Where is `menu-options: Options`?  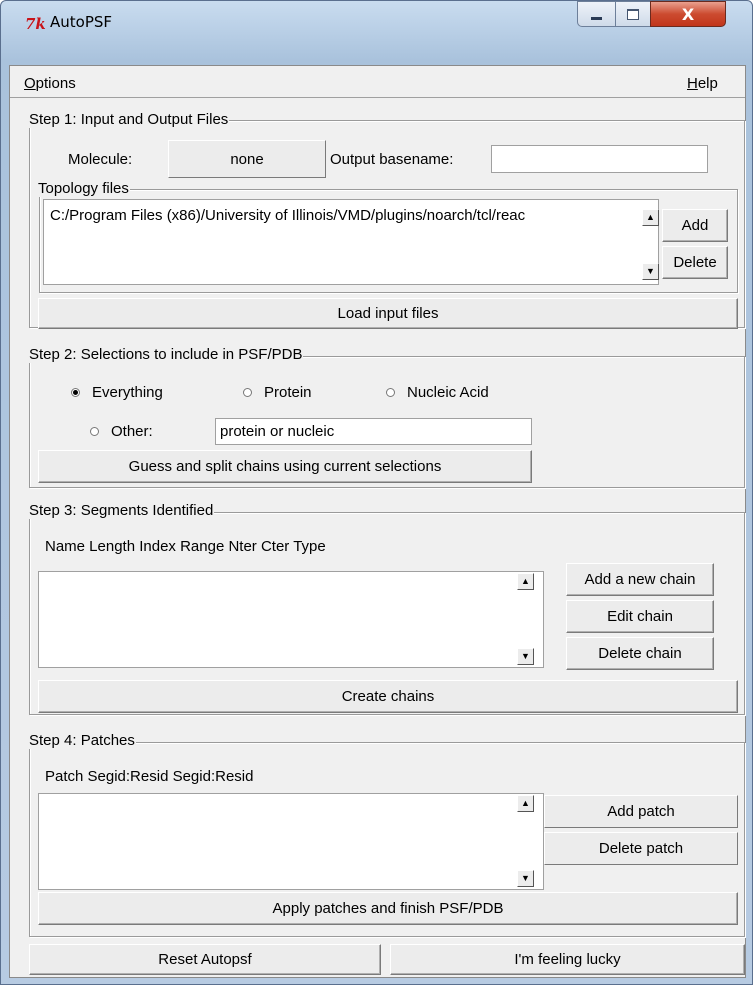 menu-options: Options is located at coordinates (50, 83).